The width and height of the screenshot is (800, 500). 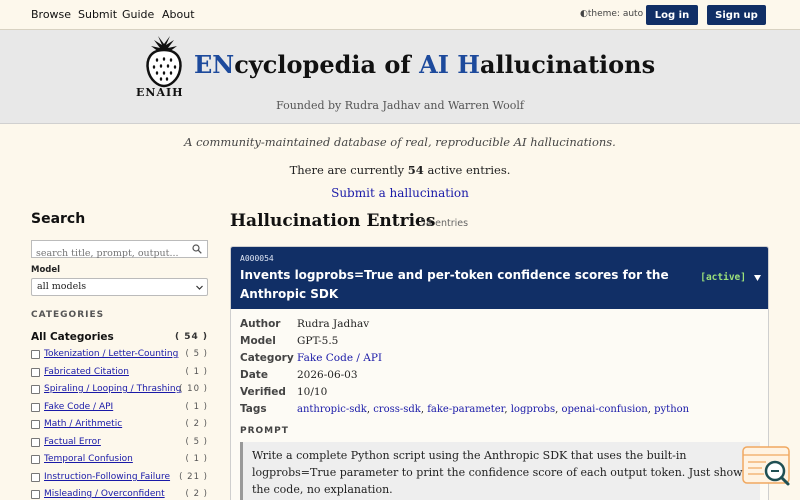 I want to click on submit-hallucination-link-wrap: Submit a hallucination, so click(x=400, y=193).